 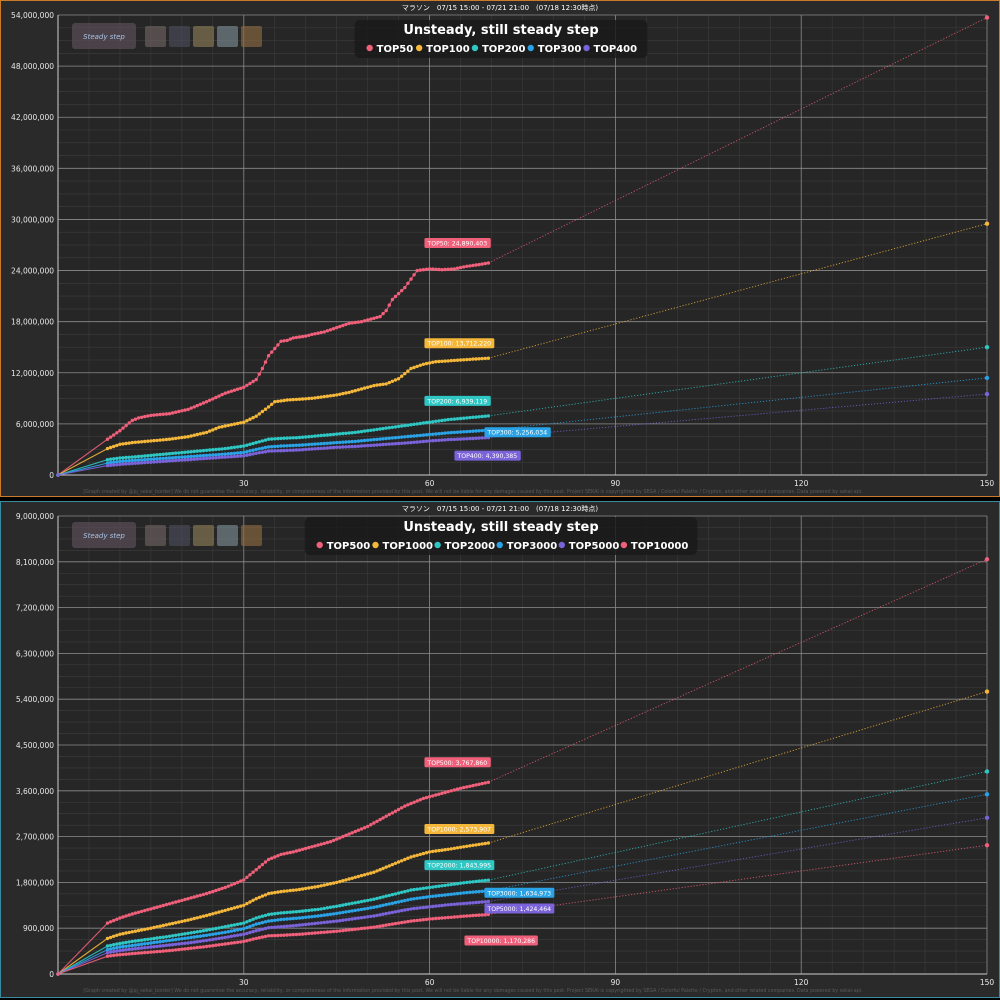 I want to click on callout-text: TOP10000: 1,170,286, so click(x=500, y=941).